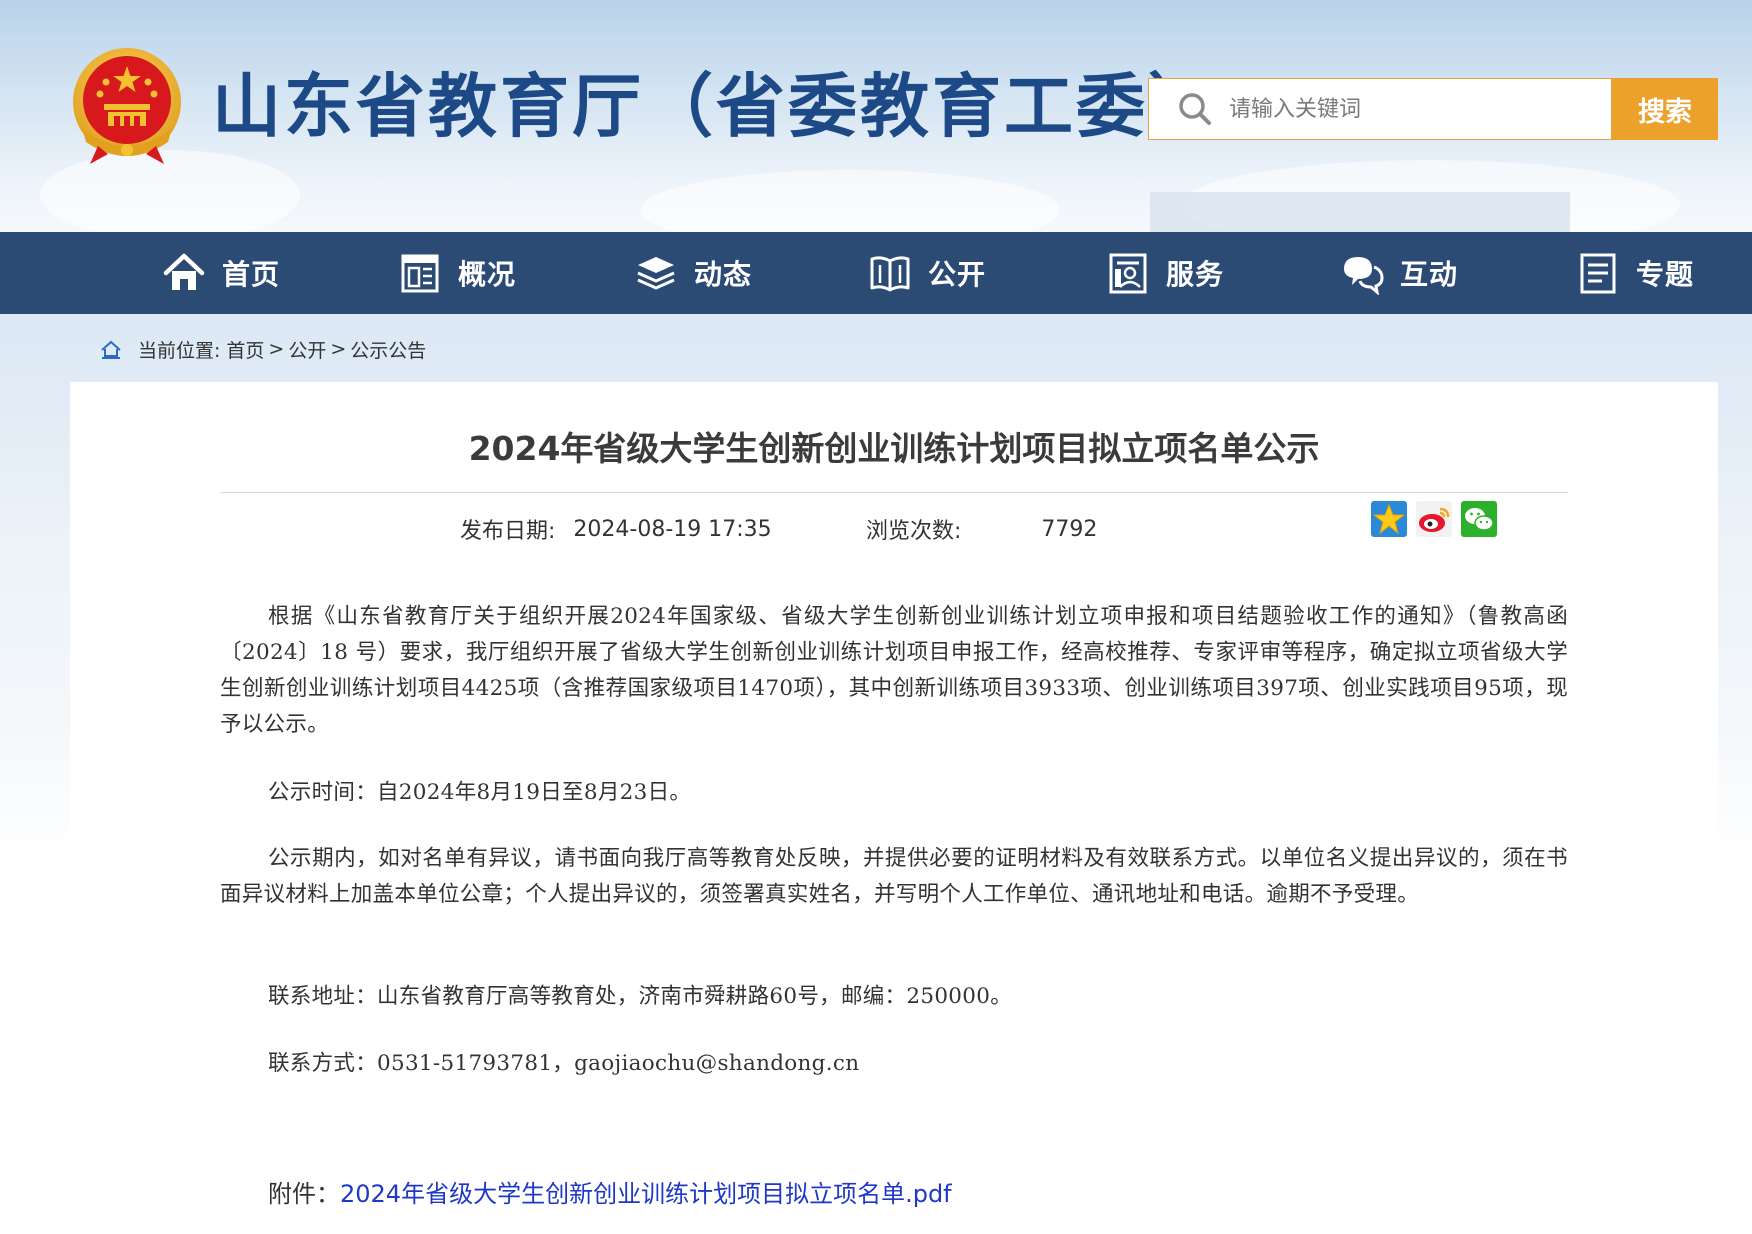 The width and height of the screenshot is (1752, 1234). I want to click on wechat-icon, so click(1479, 519).